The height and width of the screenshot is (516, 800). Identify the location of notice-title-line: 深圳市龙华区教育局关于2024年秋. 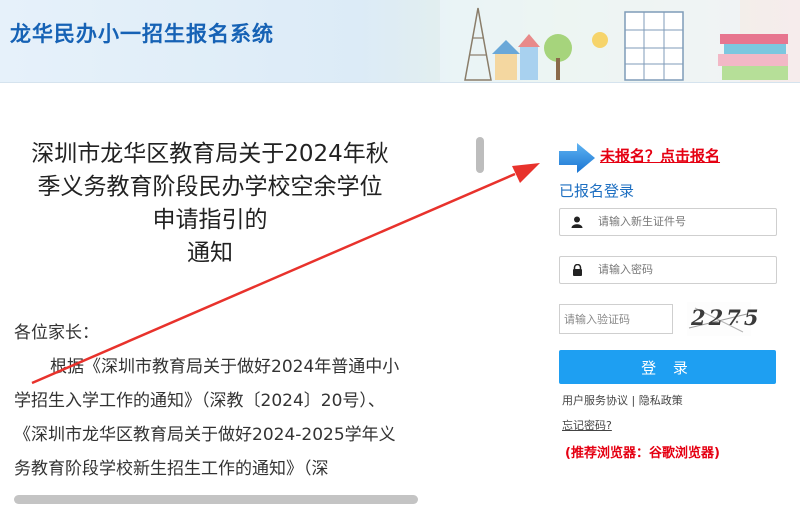
(210, 154).